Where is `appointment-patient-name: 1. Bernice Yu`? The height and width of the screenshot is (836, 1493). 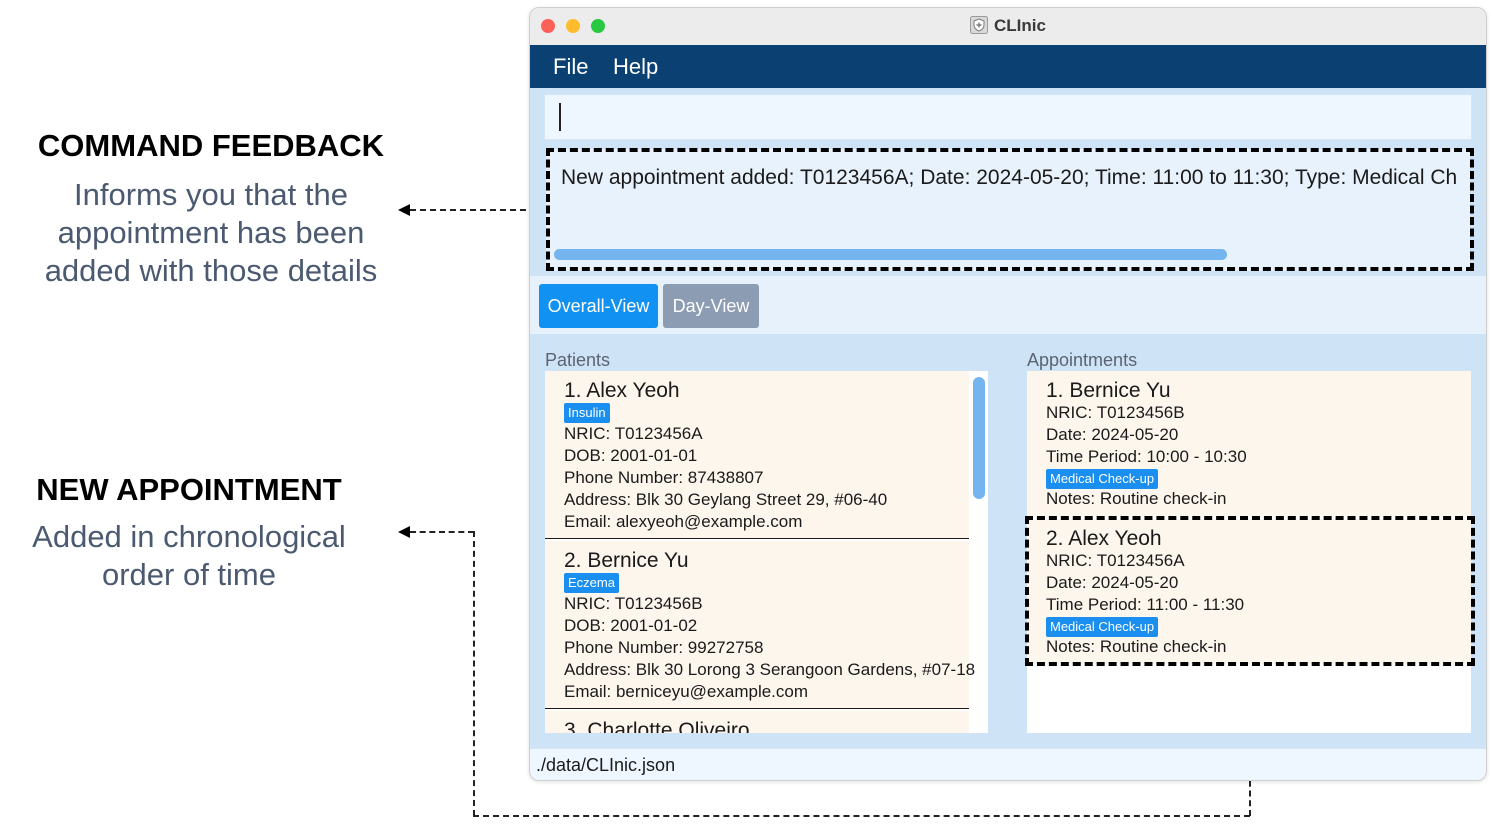
appointment-patient-name: 1. Bernice Yu is located at coordinates (1108, 390).